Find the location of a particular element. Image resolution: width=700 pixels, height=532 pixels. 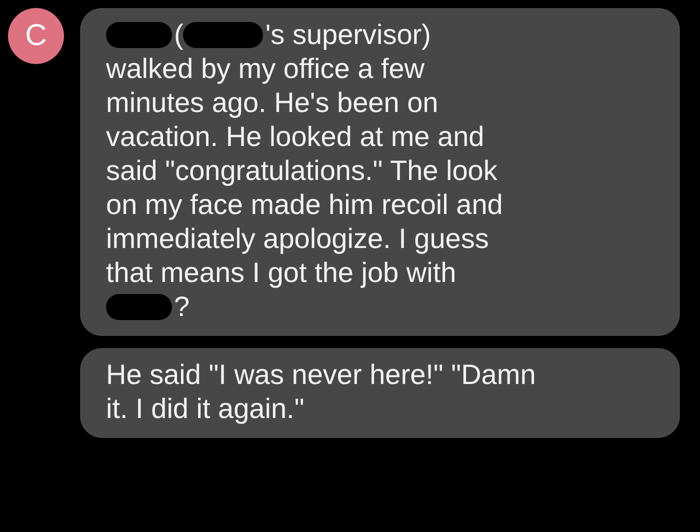

message-text: immediately apologize. I guess is located at coordinates (297, 239).